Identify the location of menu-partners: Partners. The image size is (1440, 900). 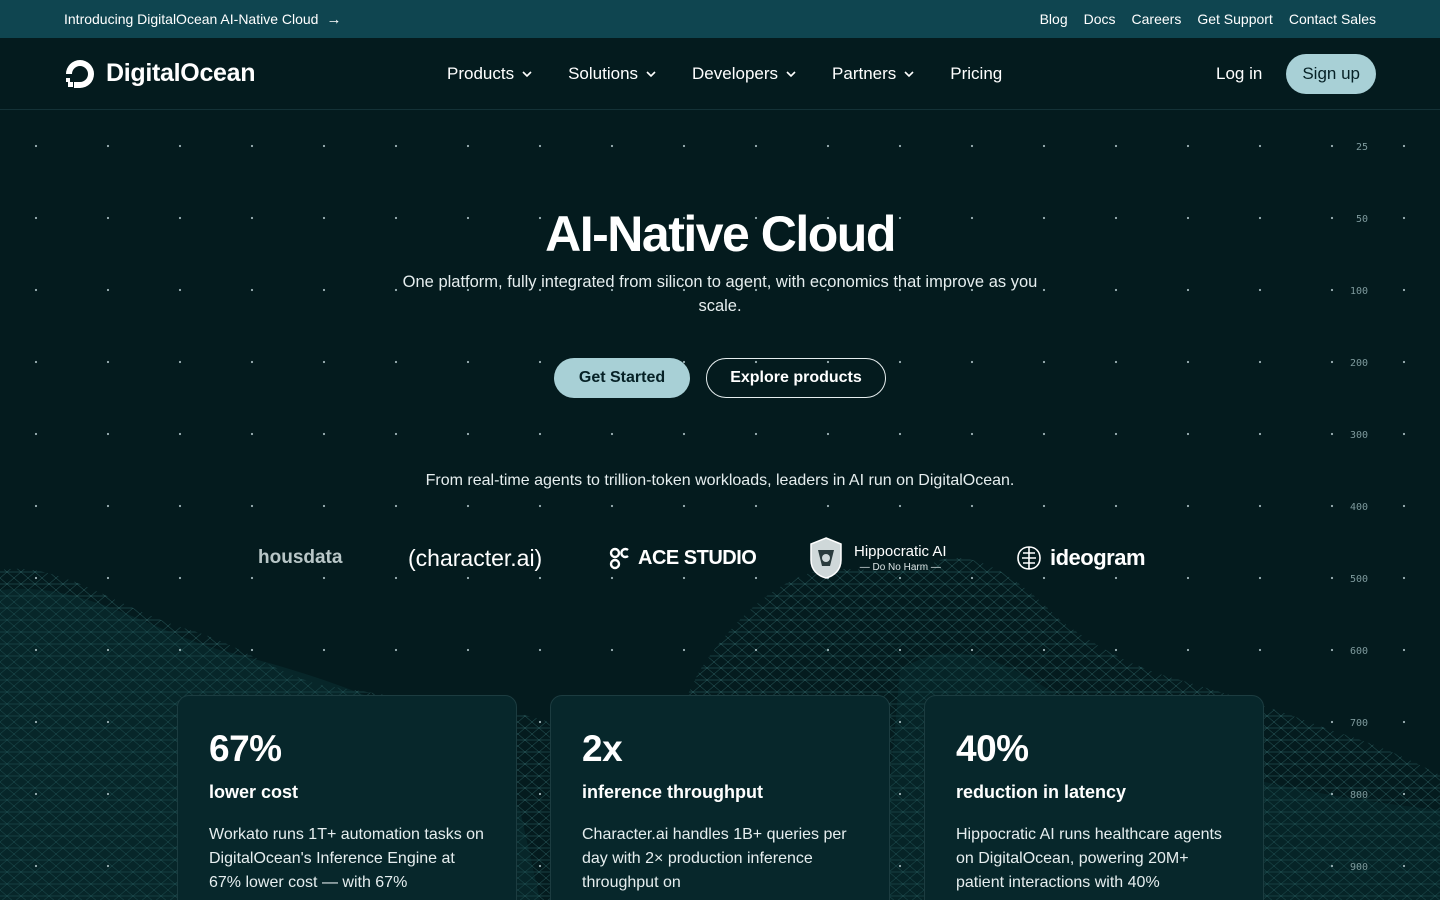
(873, 74).